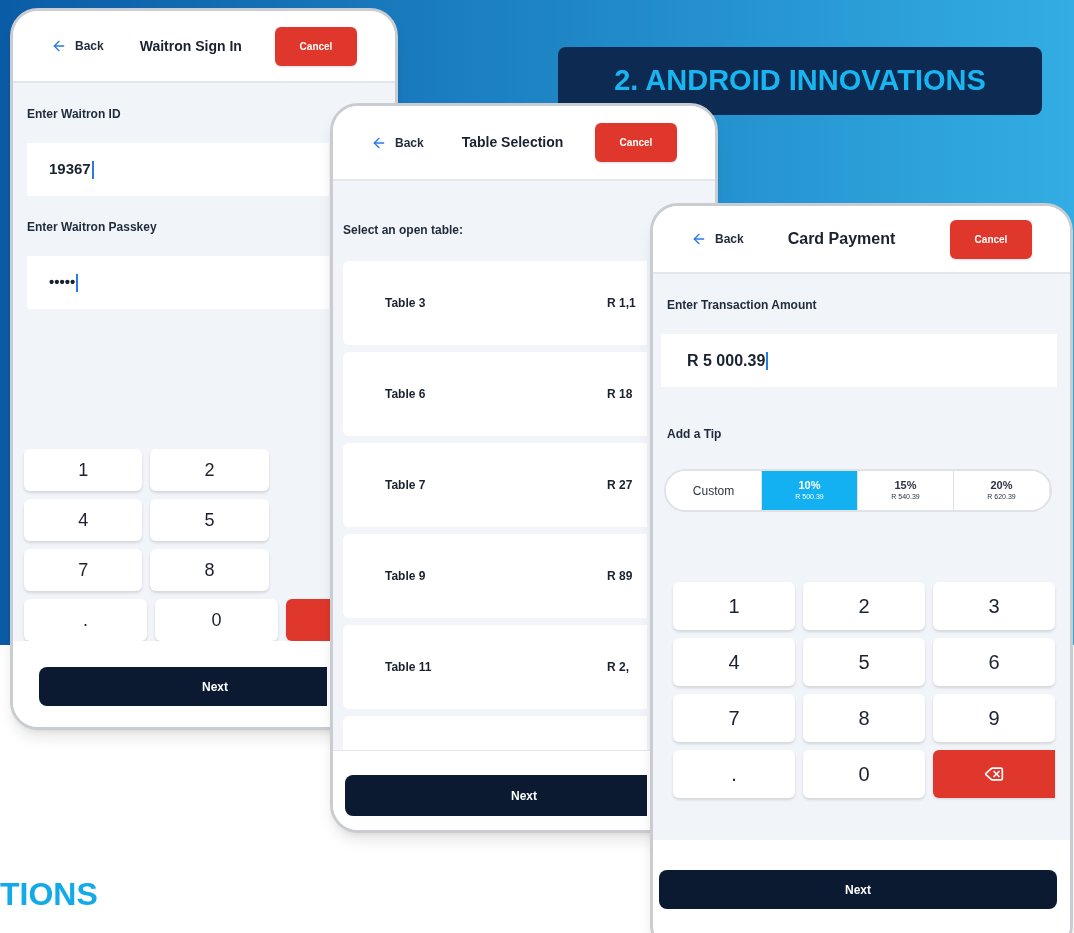 The width and height of the screenshot is (1074, 933). What do you see at coordinates (74, 114) in the screenshot?
I see `field-label: Enter Waitron ID` at bounding box center [74, 114].